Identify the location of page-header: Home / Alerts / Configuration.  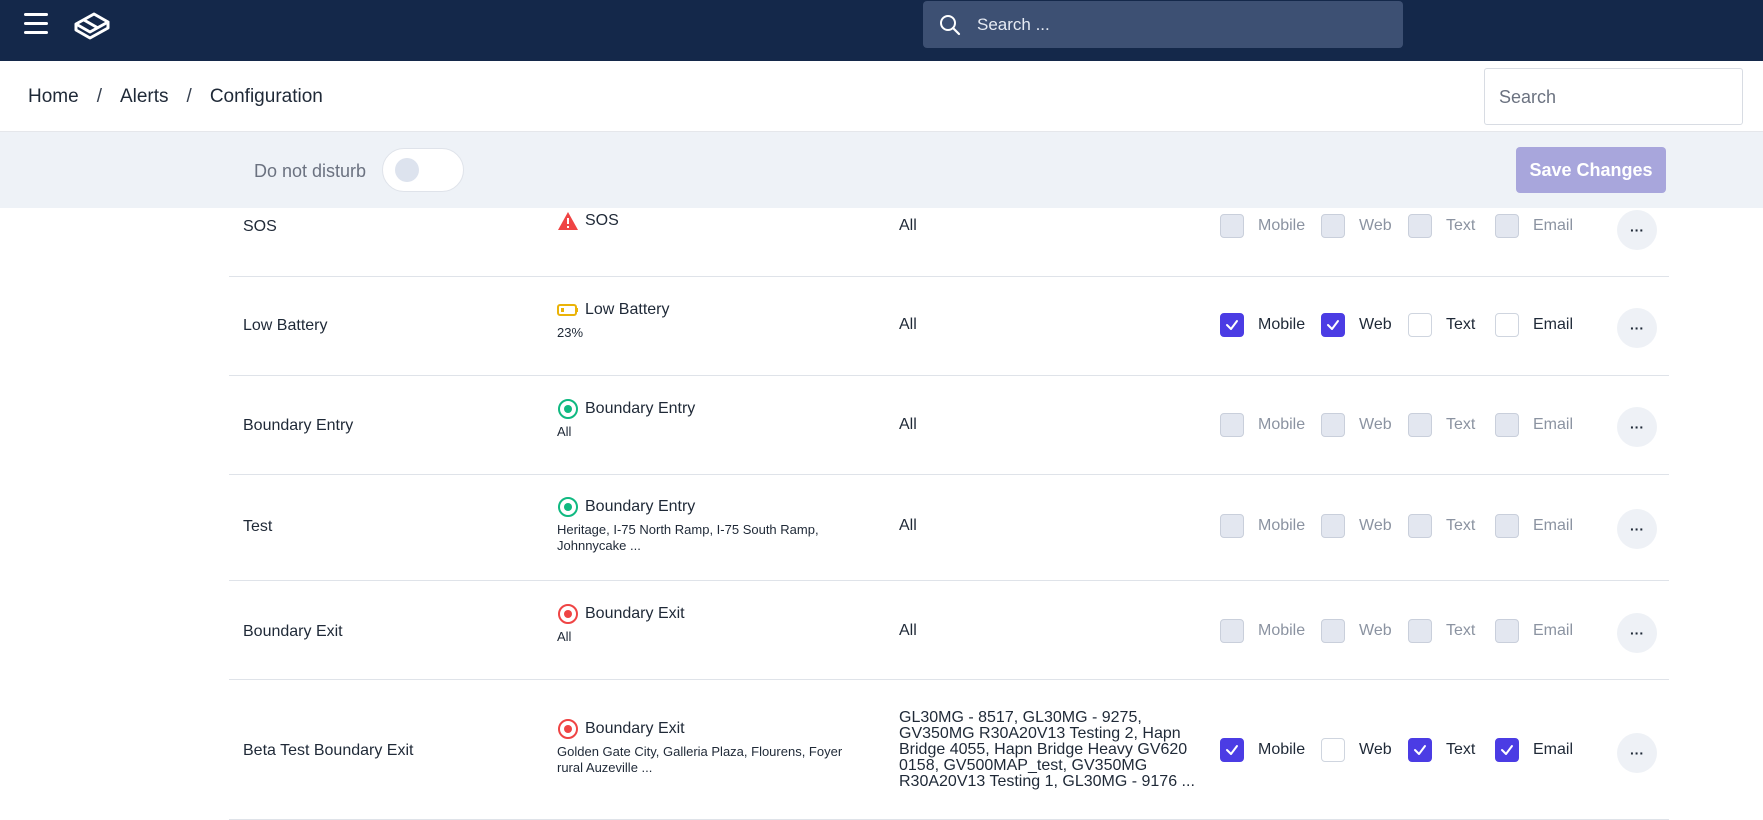
(881, 96).